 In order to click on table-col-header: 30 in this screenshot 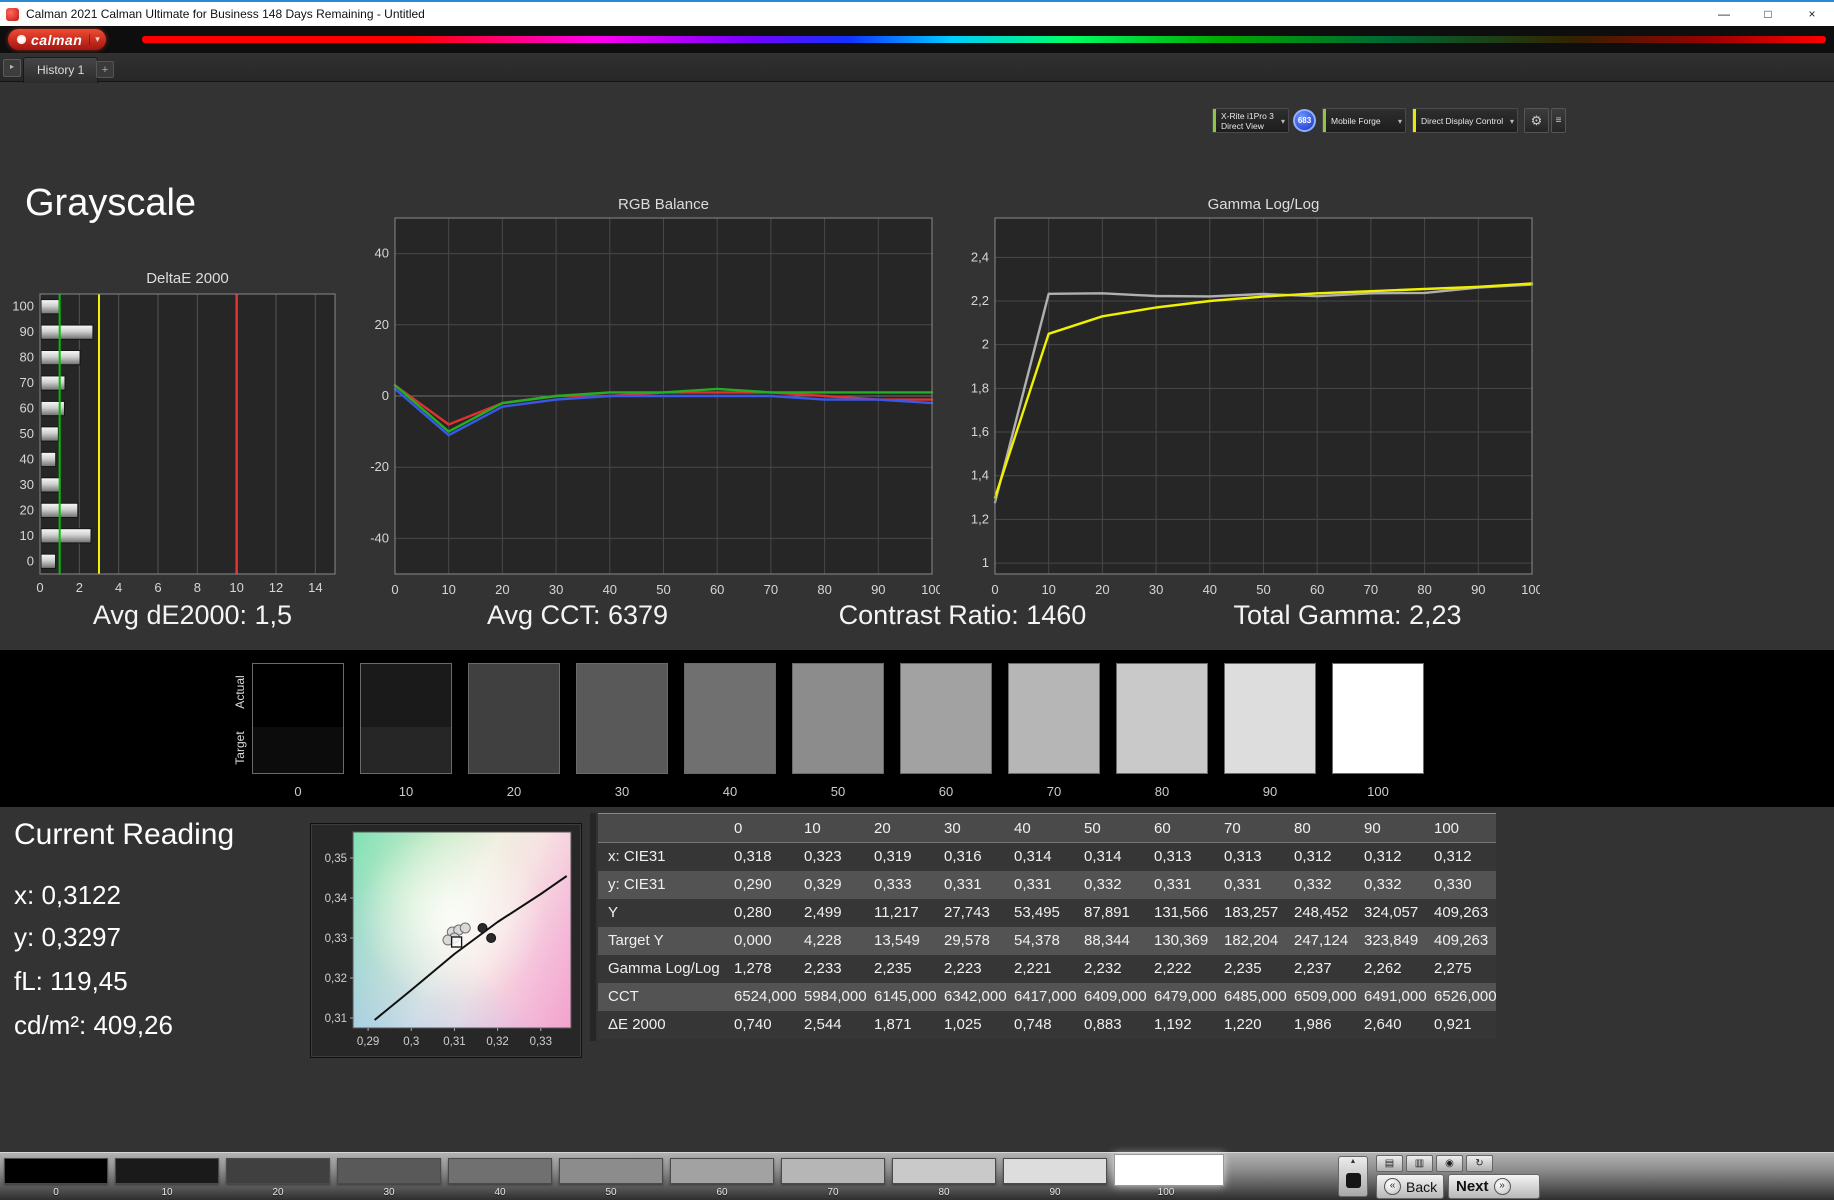, I will do `click(971, 828)`.